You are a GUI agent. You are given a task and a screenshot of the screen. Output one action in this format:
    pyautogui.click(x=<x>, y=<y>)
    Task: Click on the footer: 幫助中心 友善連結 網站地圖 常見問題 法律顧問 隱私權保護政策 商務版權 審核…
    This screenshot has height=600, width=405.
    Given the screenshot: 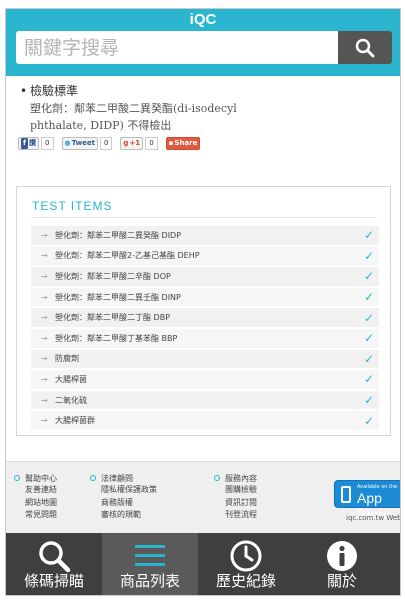 What is the action you would take?
    pyautogui.click(x=203, y=497)
    